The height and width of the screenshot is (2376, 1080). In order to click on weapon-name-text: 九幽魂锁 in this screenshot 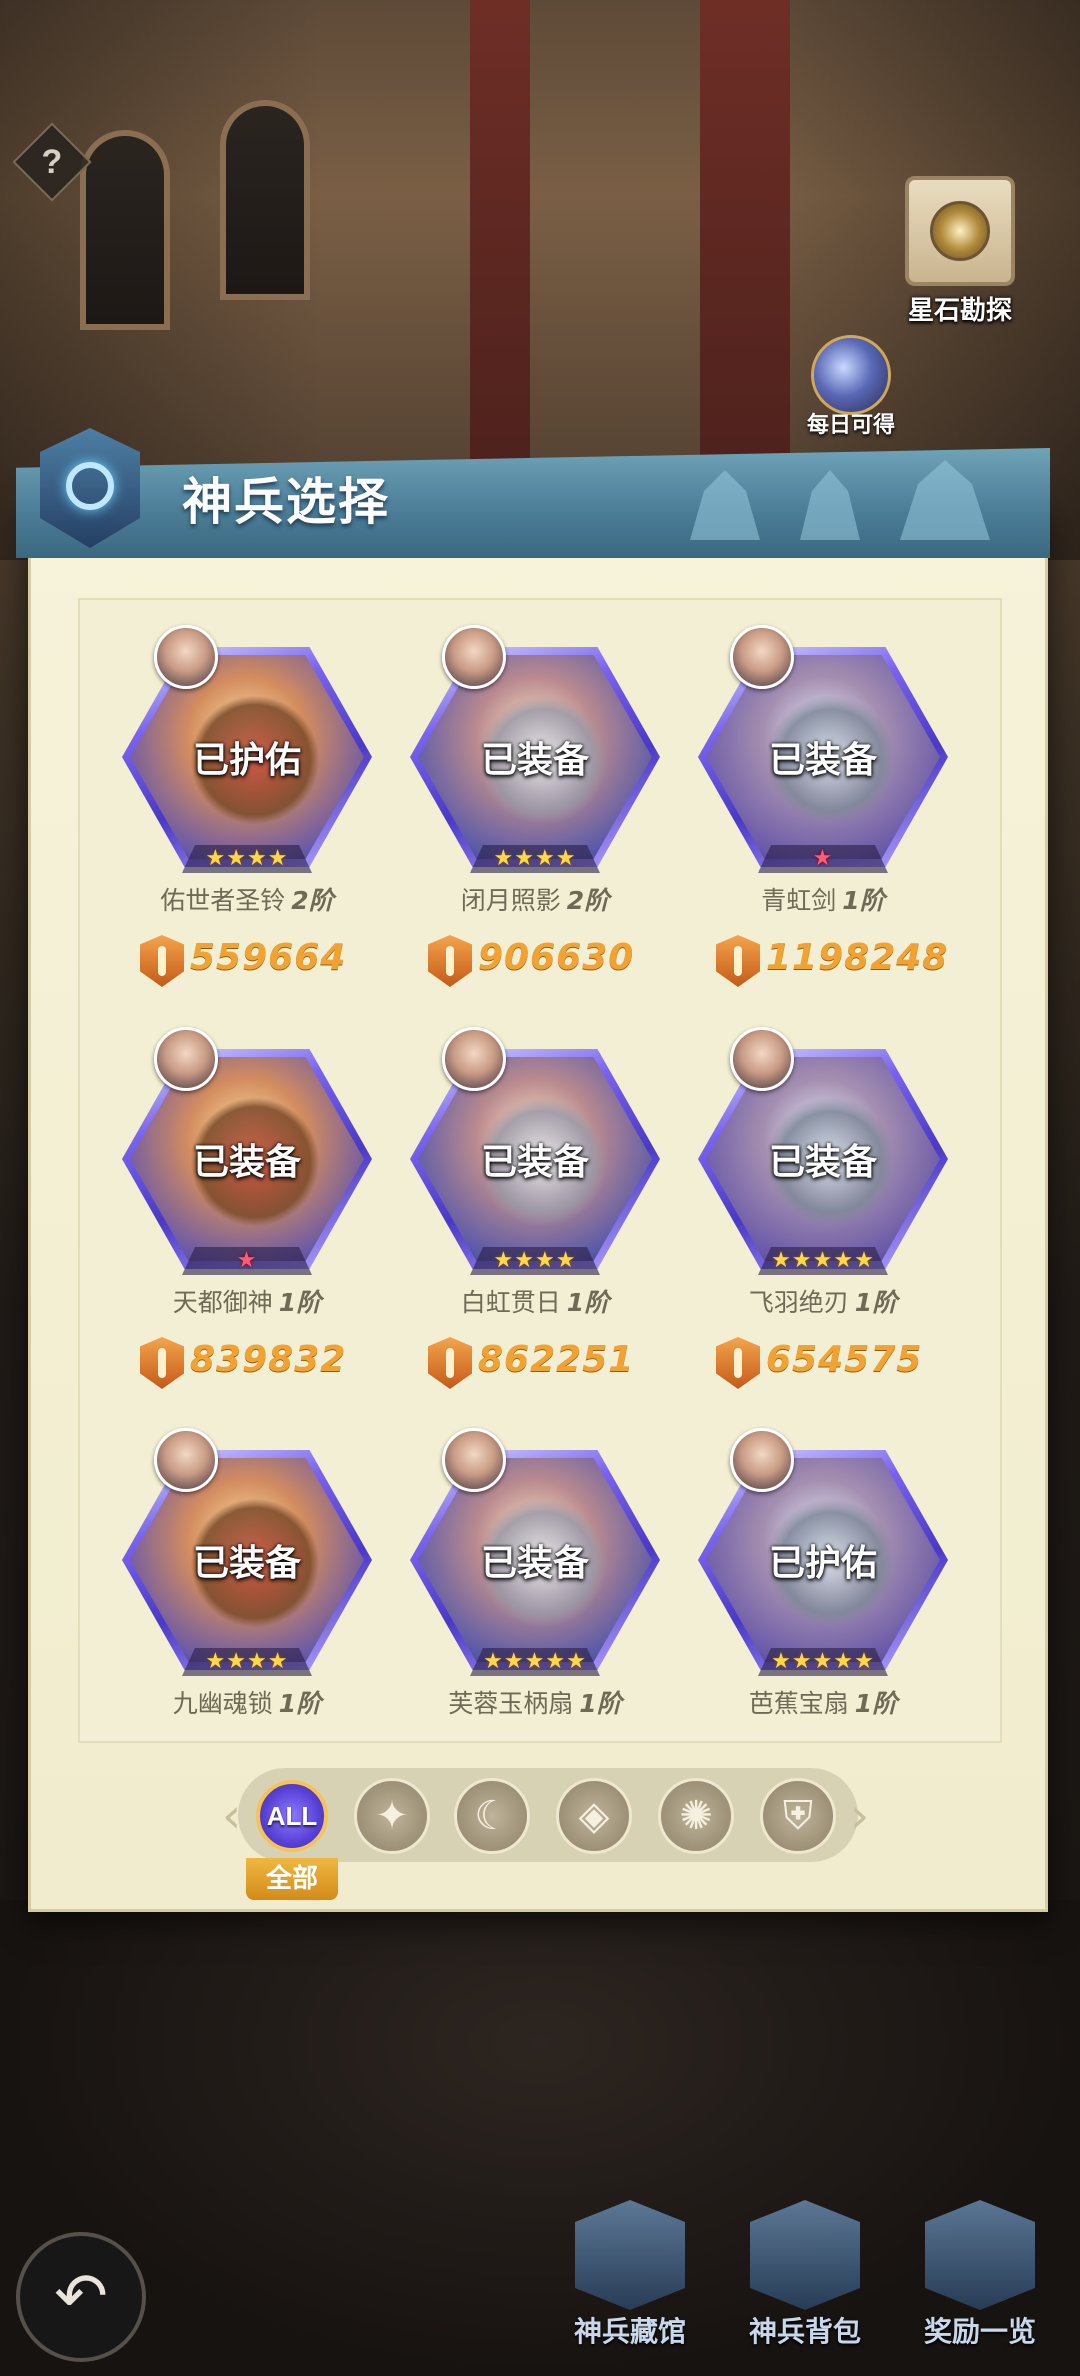, I will do `click(222, 1703)`.